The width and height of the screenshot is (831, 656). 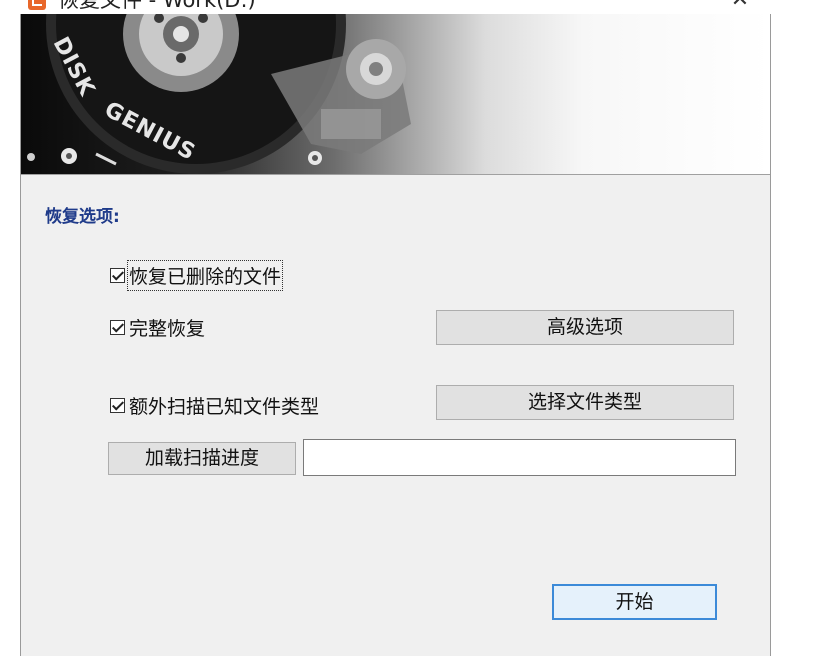 What do you see at coordinates (740, 6) in the screenshot?
I see `close-icon: ✕` at bounding box center [740, 6].